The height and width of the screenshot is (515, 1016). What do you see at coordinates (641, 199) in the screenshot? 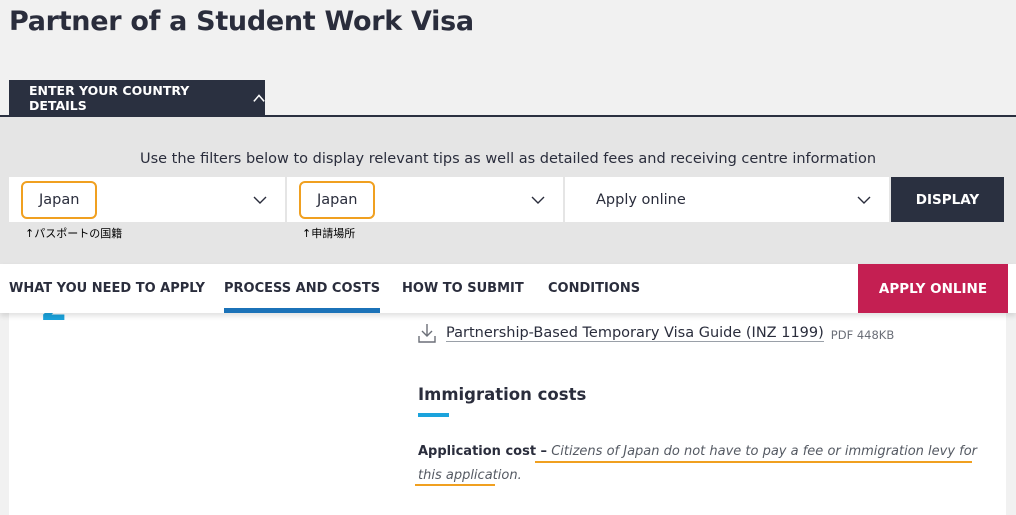
I see `apply-method-value: Apply online` at bounding box center [641, 199].